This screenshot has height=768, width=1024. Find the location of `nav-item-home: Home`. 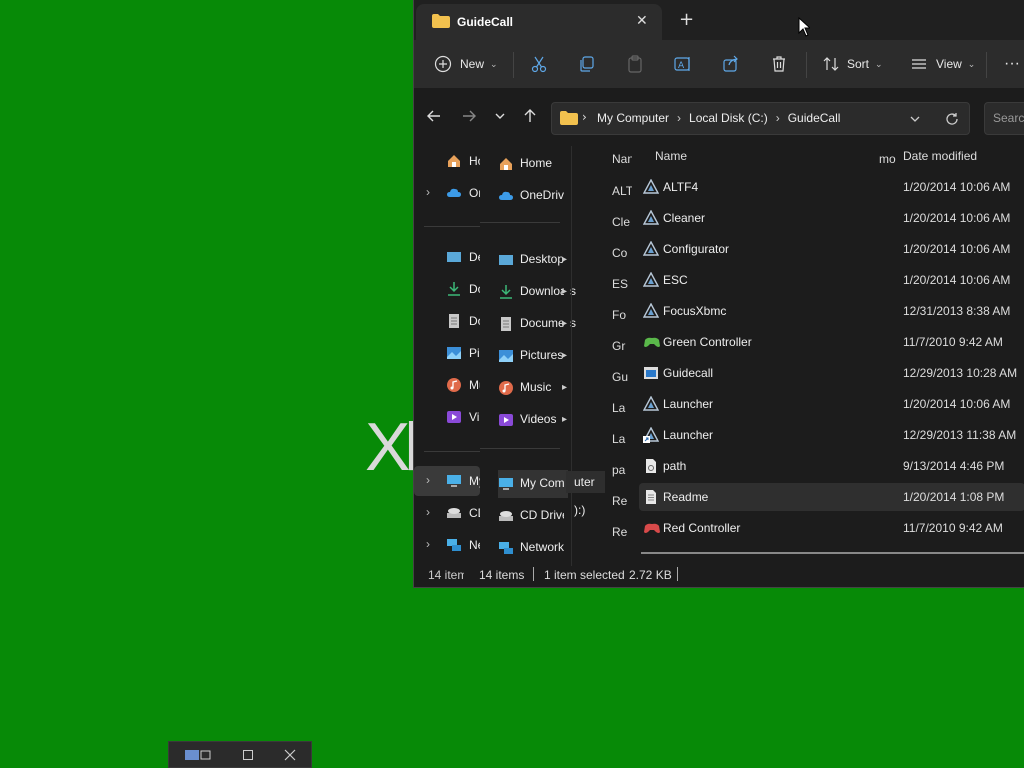

nav-item-home: Home is located at coordinates (447, 161).